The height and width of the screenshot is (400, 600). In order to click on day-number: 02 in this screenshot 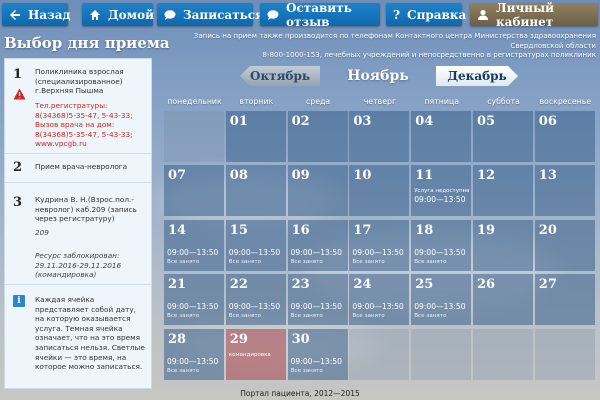, I will do `click(300, 121)`.